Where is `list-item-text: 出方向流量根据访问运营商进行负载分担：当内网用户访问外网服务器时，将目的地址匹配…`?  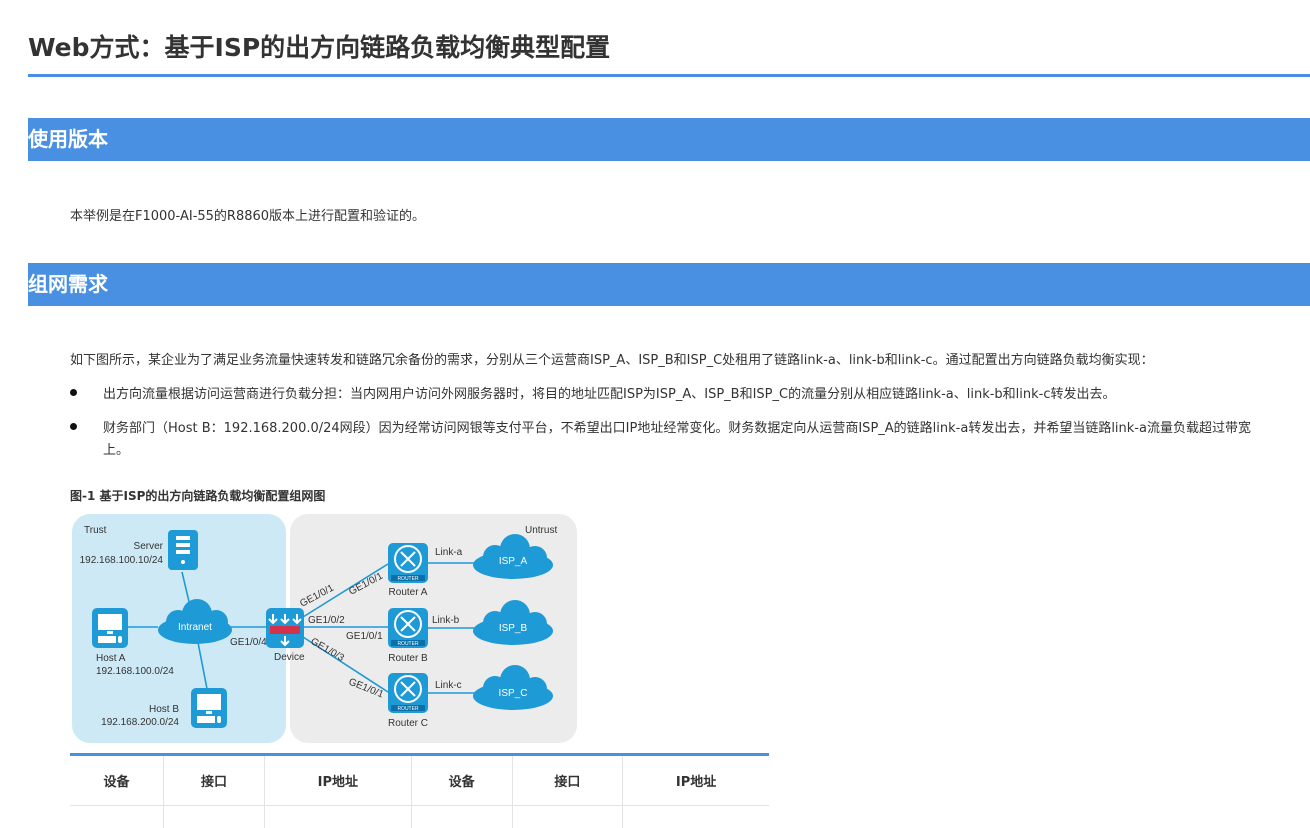 list-item-text: 出方向流量根据访问运营商进行负载分担：当内网用户访问外网服务器时，将目的地址匹配… is located at coordinates (609, 392).